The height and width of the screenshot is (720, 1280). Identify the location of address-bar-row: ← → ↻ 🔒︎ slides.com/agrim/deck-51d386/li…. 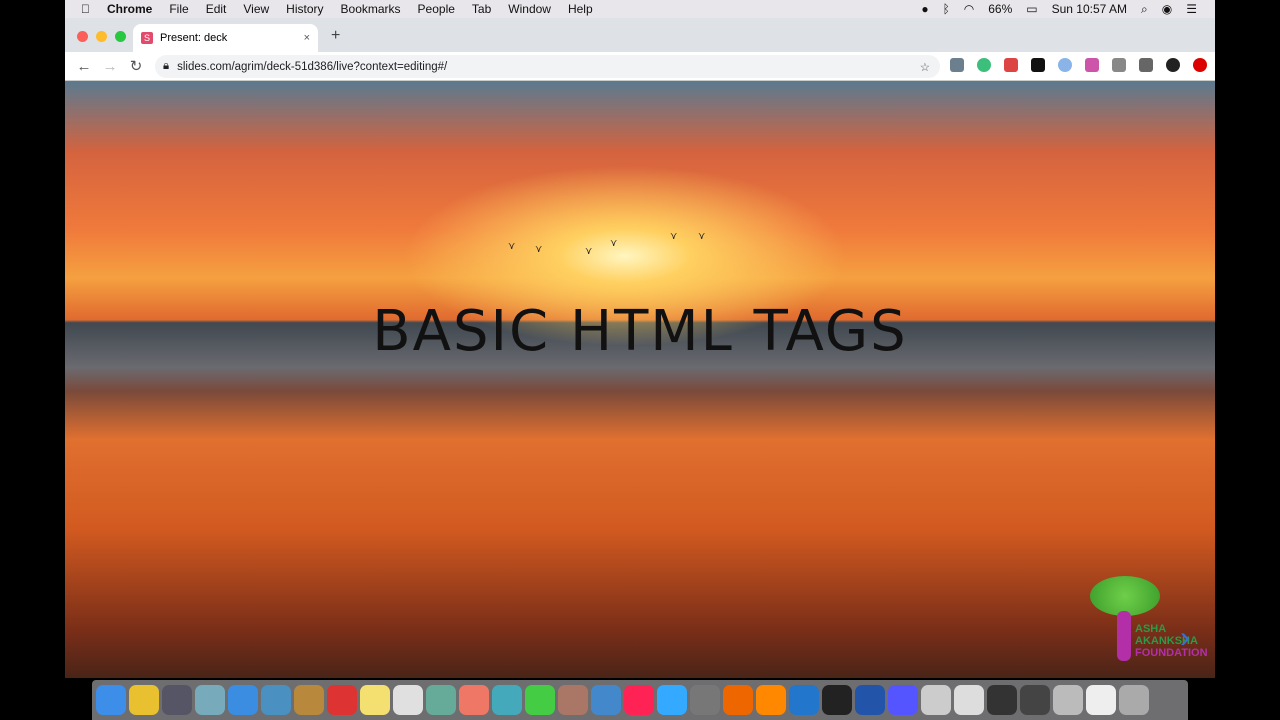
(640, 66).